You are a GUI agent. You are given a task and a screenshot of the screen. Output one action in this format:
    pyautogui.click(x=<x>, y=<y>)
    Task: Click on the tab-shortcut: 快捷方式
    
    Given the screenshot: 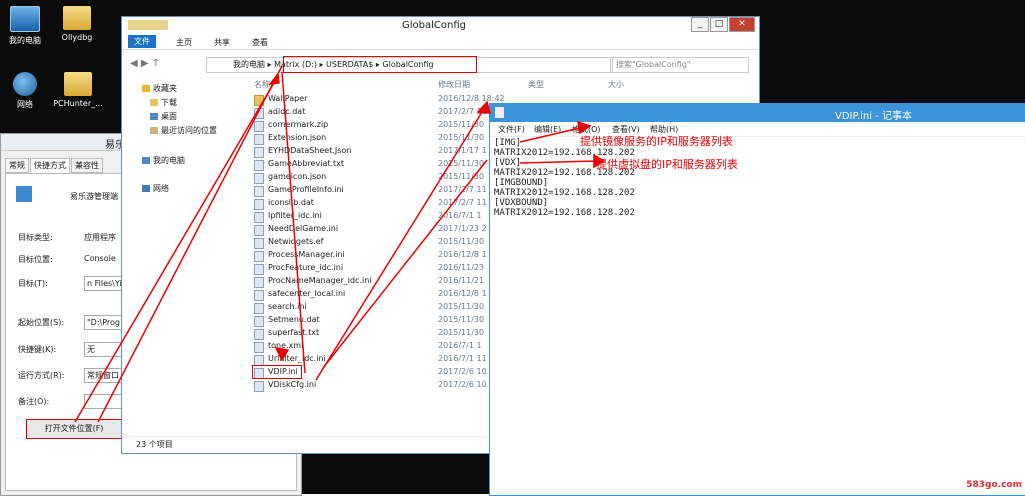 What is the action you would take?
    pyautogui.click(x=50, y=165)
    